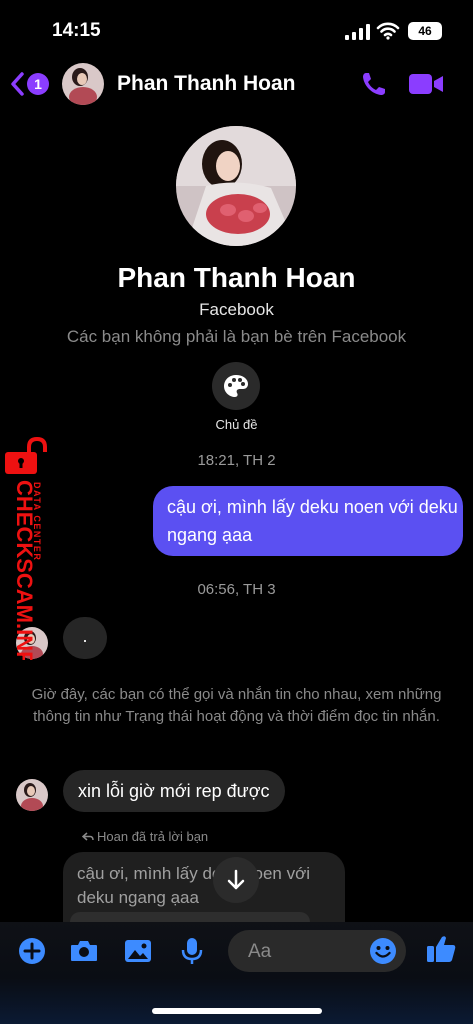 The width and height of the screenshot is (473, 1024). Describe the element at coordinates (84, 951) in the screenshot. I see `camera-icon` at that location.